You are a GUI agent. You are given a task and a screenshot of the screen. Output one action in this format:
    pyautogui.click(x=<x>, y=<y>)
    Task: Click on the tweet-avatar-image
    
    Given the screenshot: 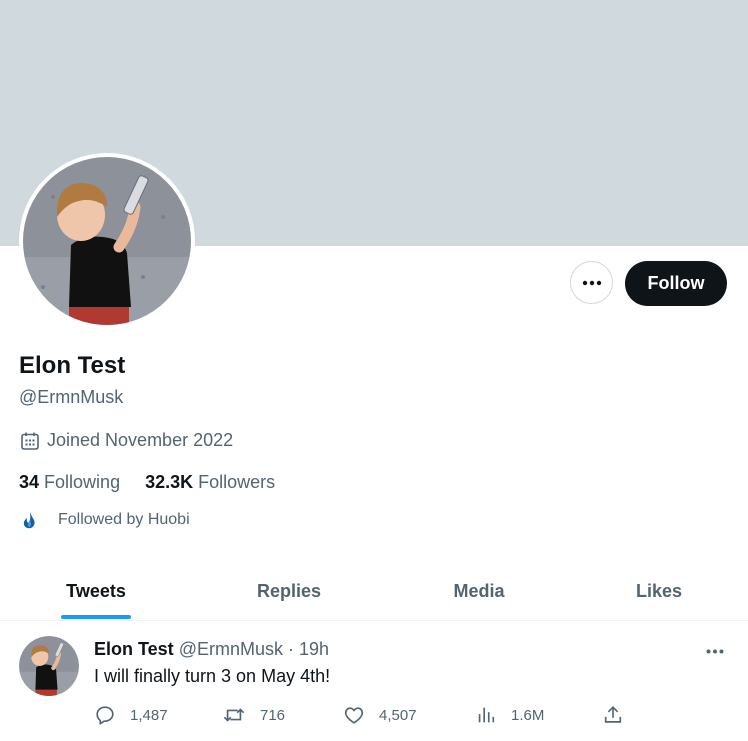 What is the action you would take?
    pyautogui.click(x=49, y=666)
    